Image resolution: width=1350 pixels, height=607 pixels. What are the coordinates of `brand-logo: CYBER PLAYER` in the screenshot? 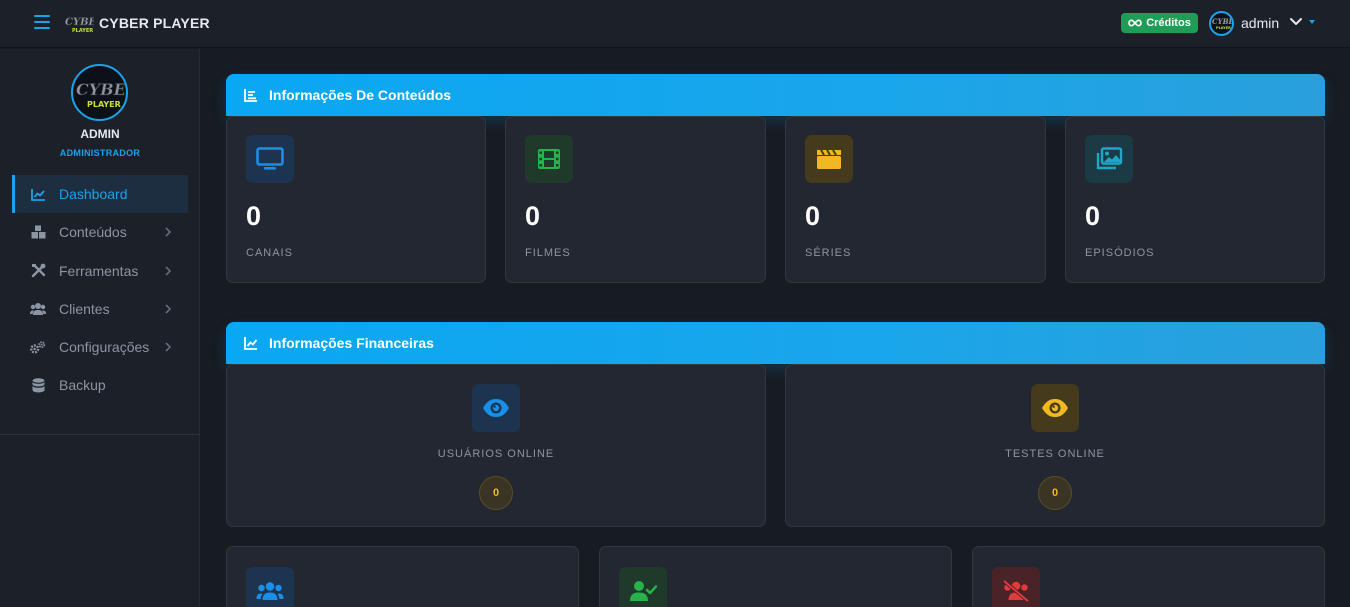 It's located at (79, 25).